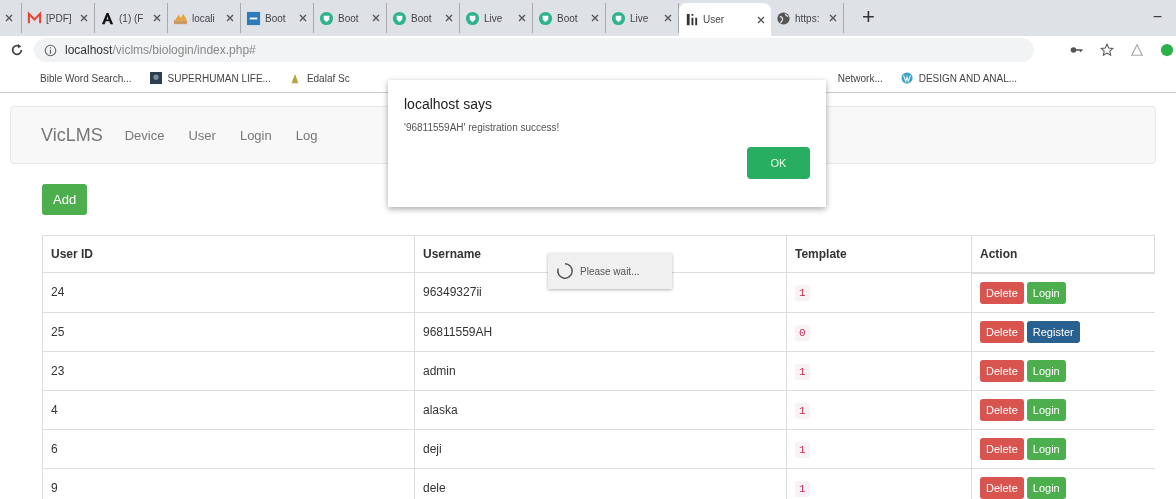 This screenshot has width=1176, height=499. Describe the element at coordinates (1053, 332) in the screenshot. I see `register-button: Register` at that location.